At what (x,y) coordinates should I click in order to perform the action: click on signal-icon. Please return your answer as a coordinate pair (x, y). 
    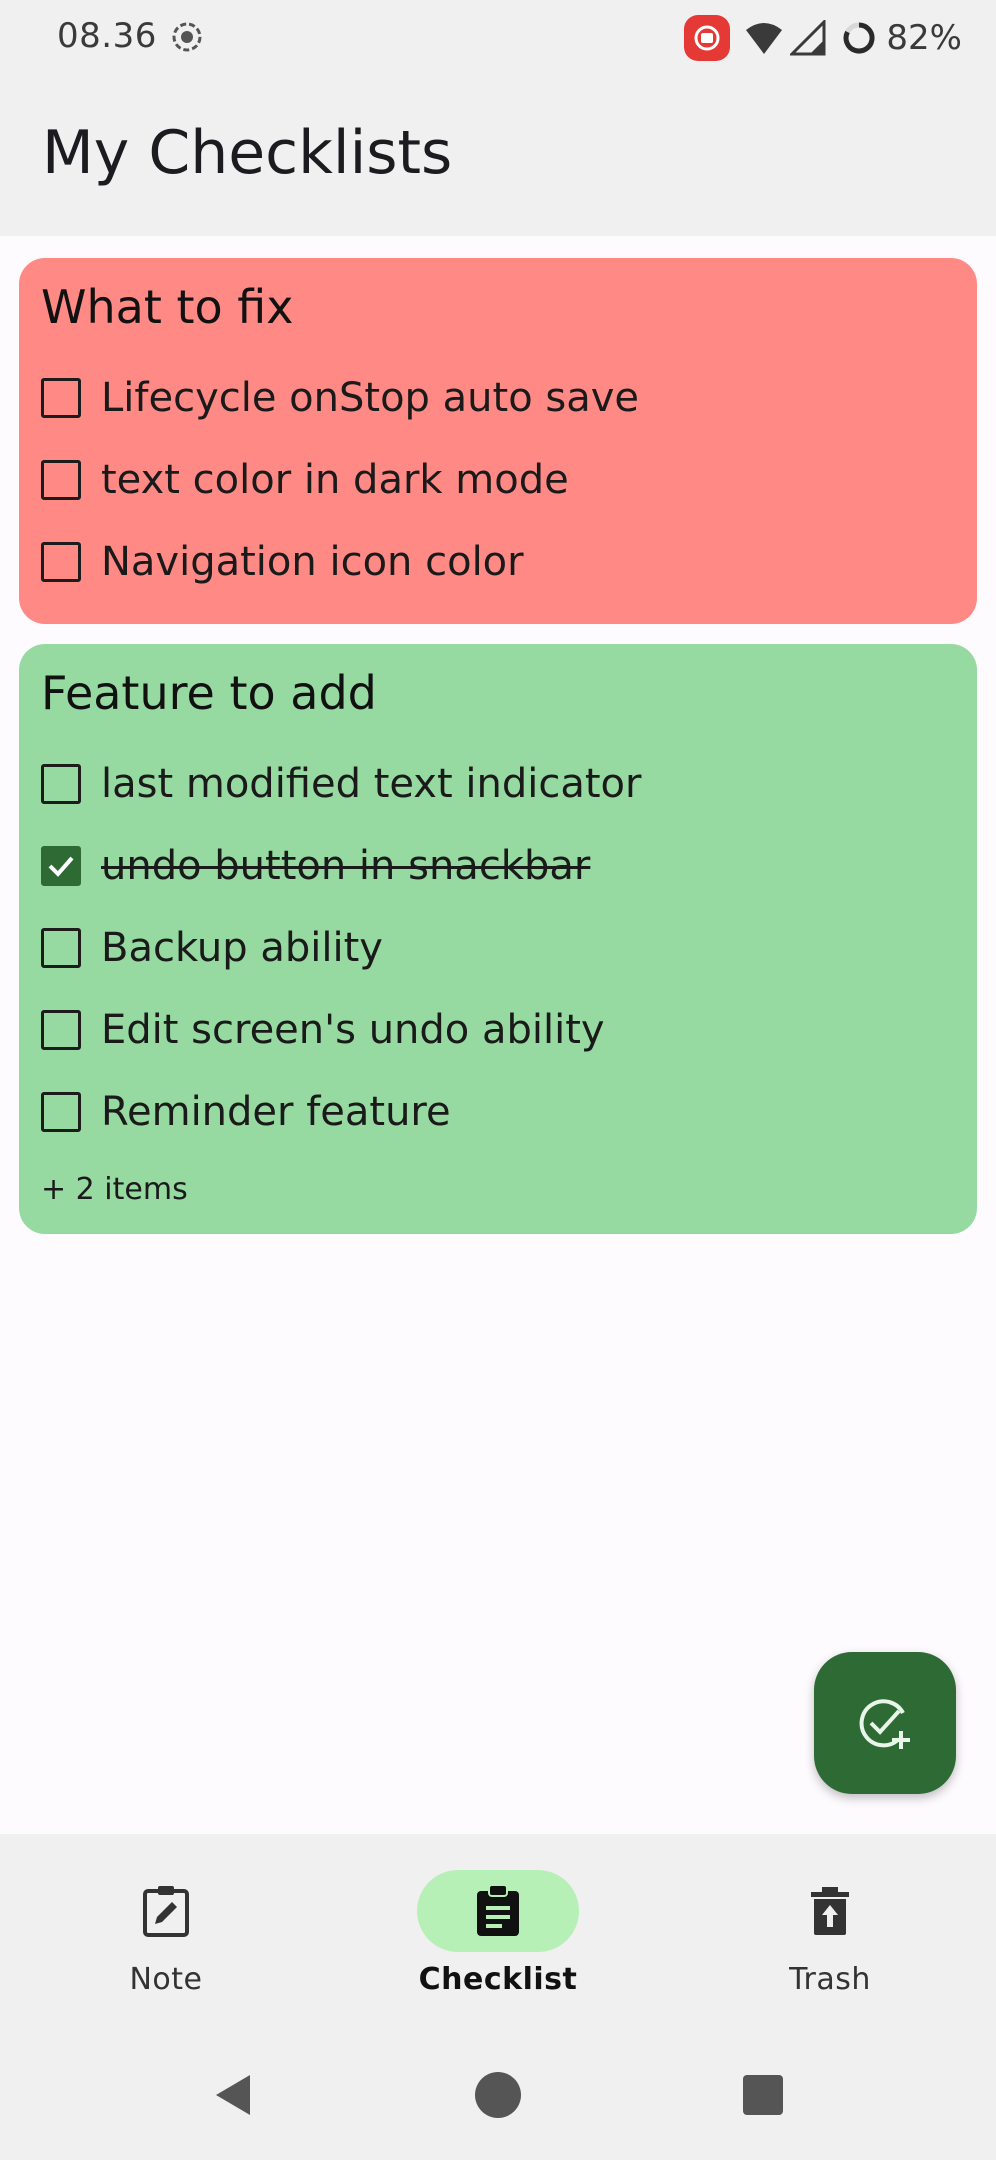
    Looking at the image, I should click on (808, 38).